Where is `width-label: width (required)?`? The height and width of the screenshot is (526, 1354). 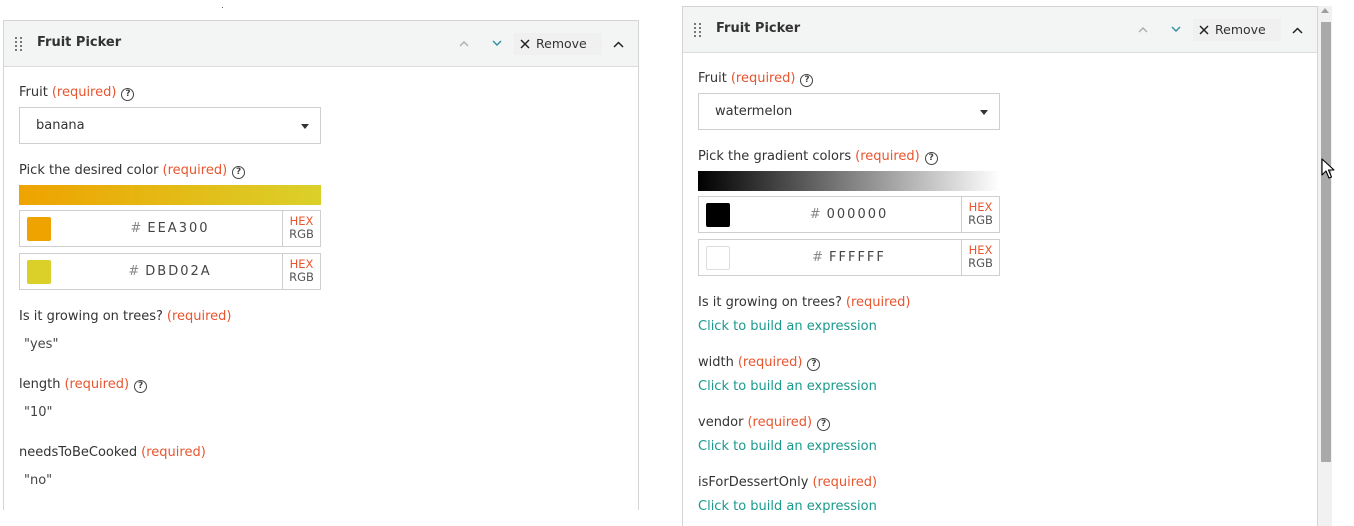
width-label: width (required)? is located at coordinates (759, 363).